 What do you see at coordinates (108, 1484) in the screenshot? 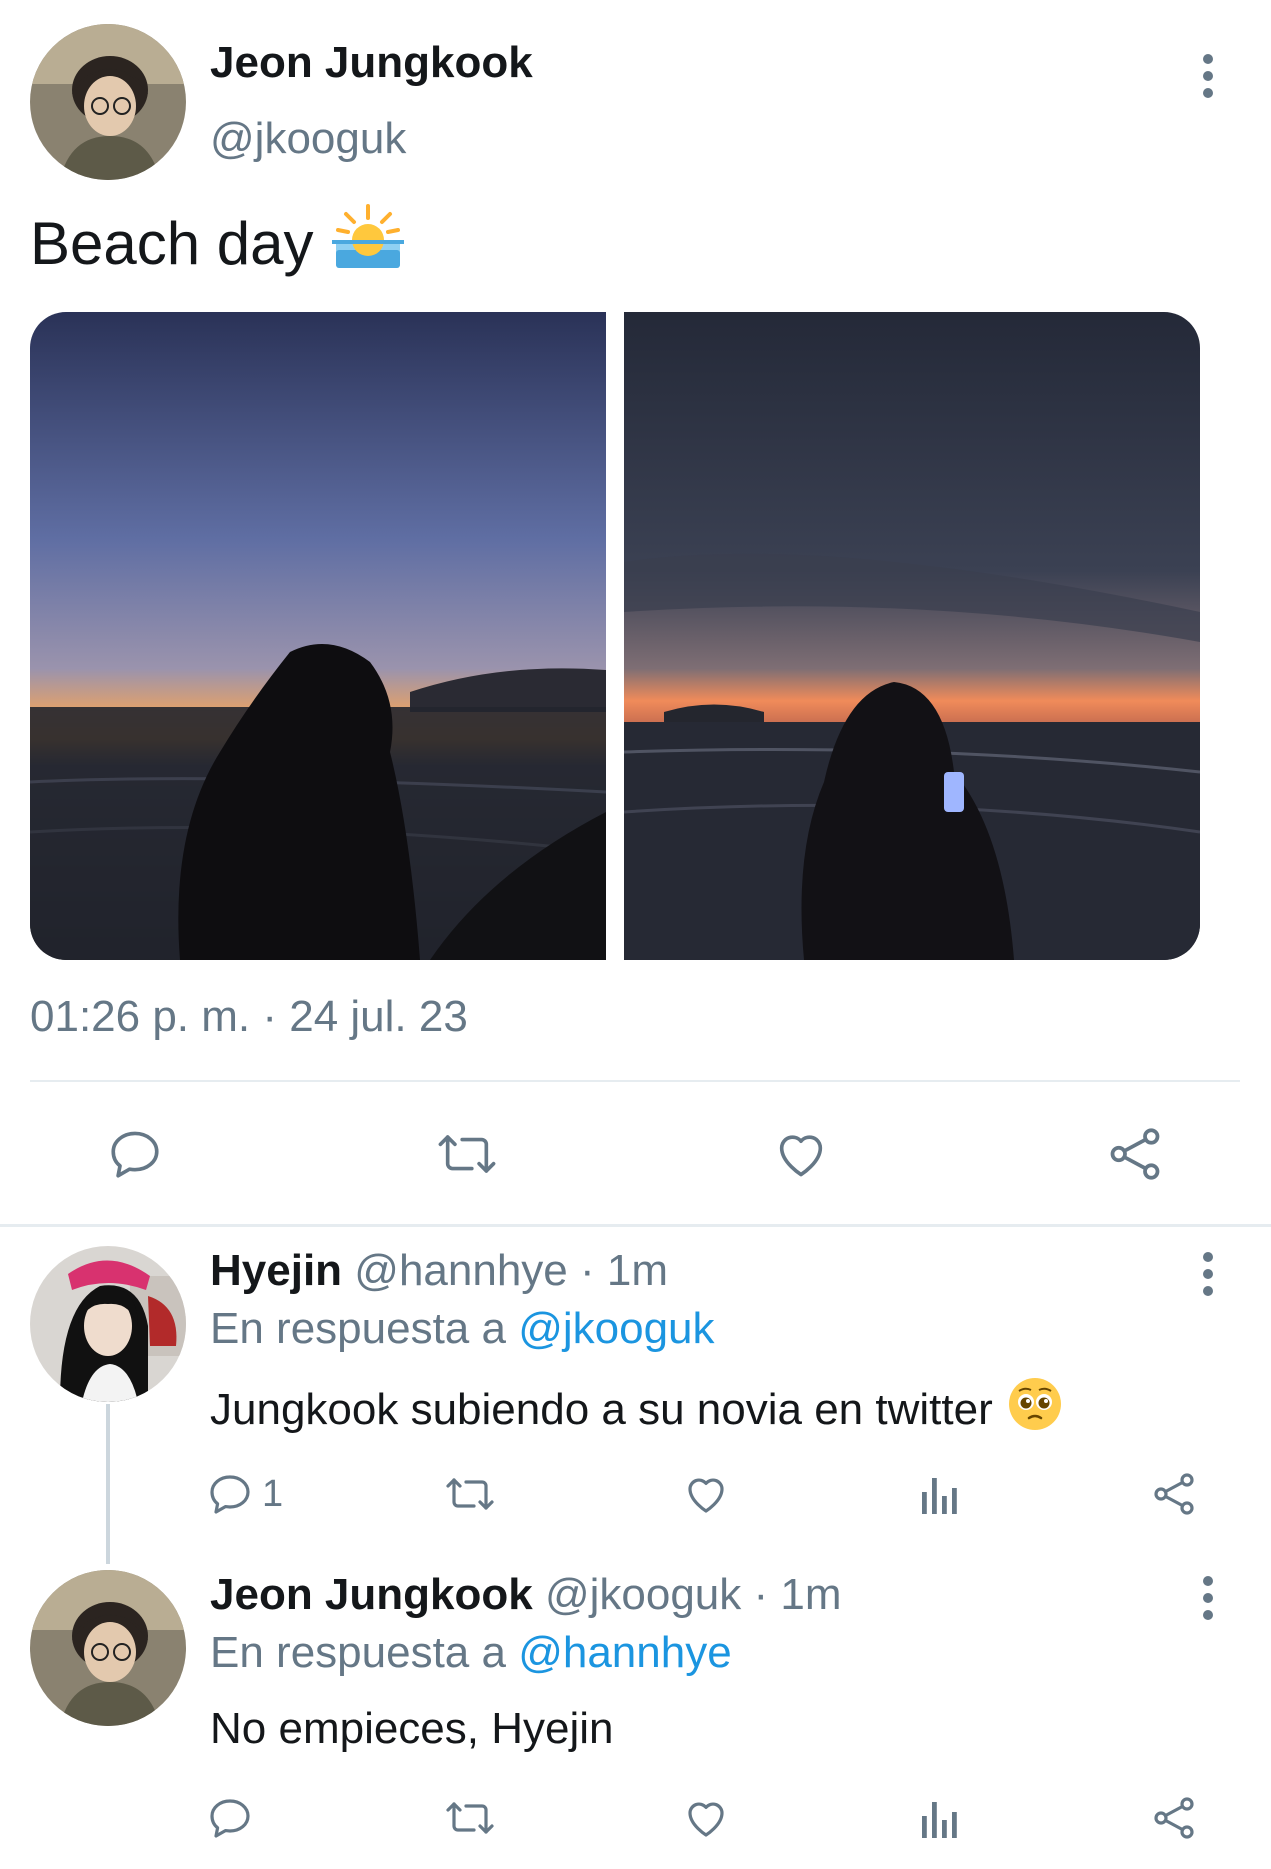
I see `reply-thread-line` at bounding box center [108, 1484].